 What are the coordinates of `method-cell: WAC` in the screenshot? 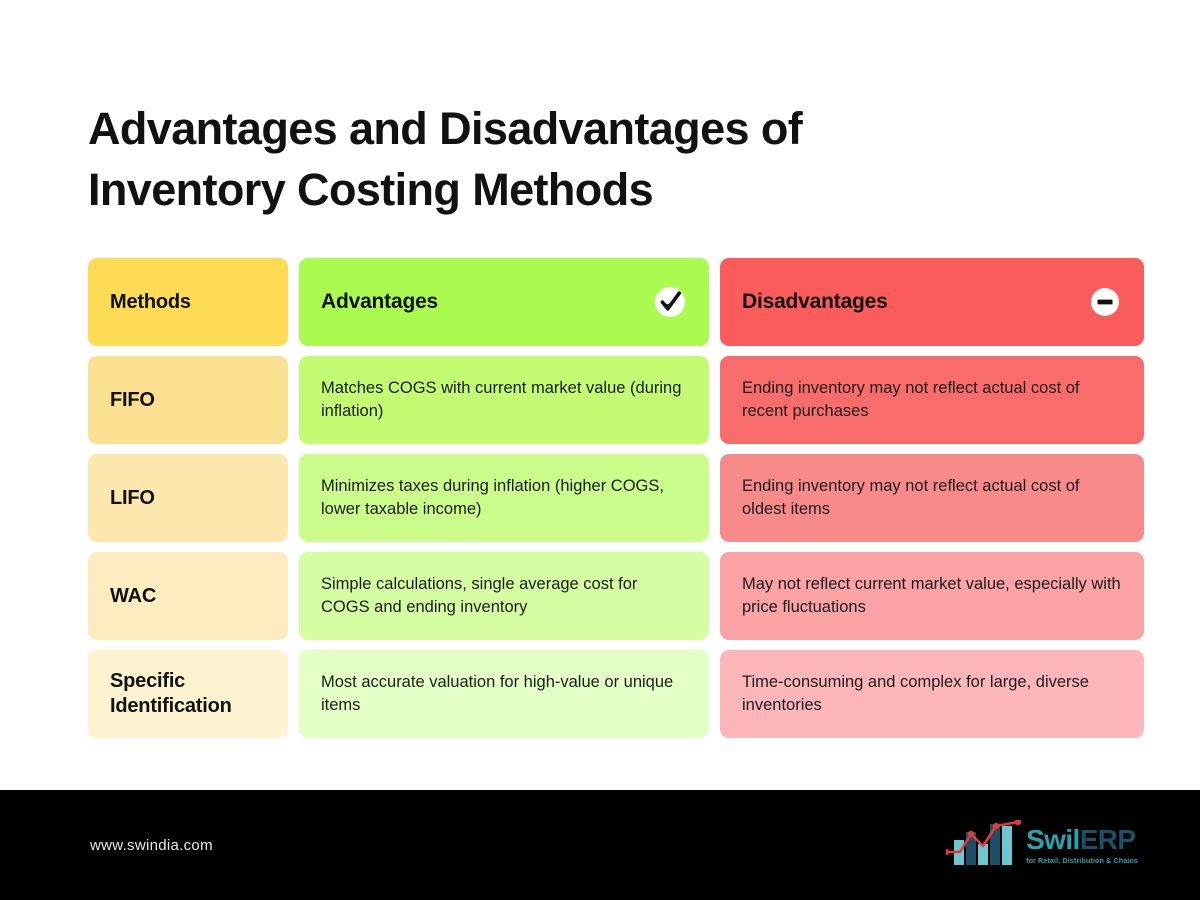 It's located at (188, 596).